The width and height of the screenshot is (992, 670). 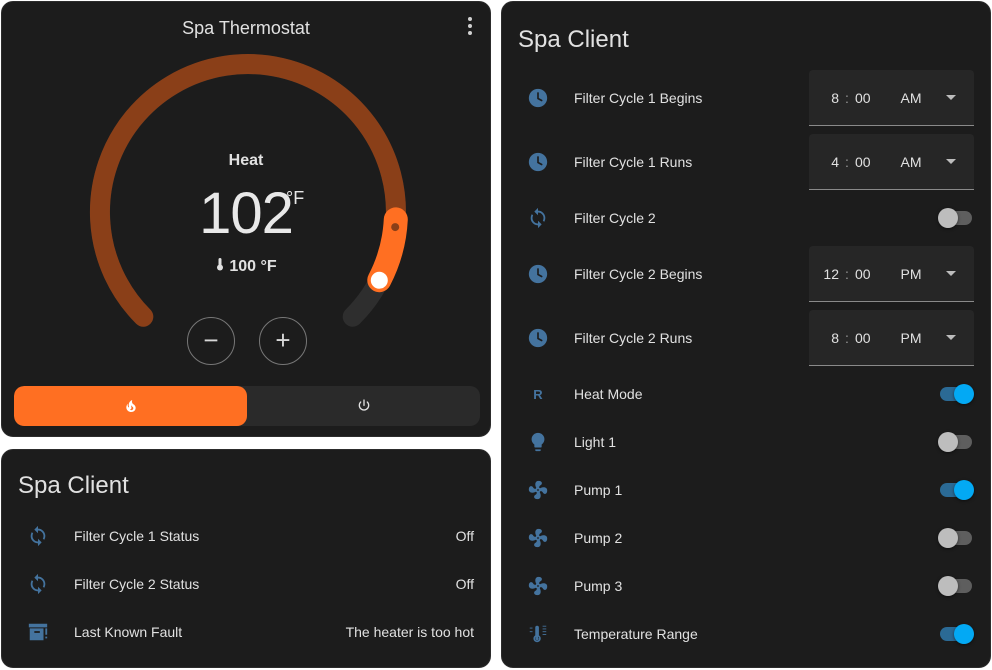 I want to click on decrease-temp-button: −, so click(x=211, y=341).